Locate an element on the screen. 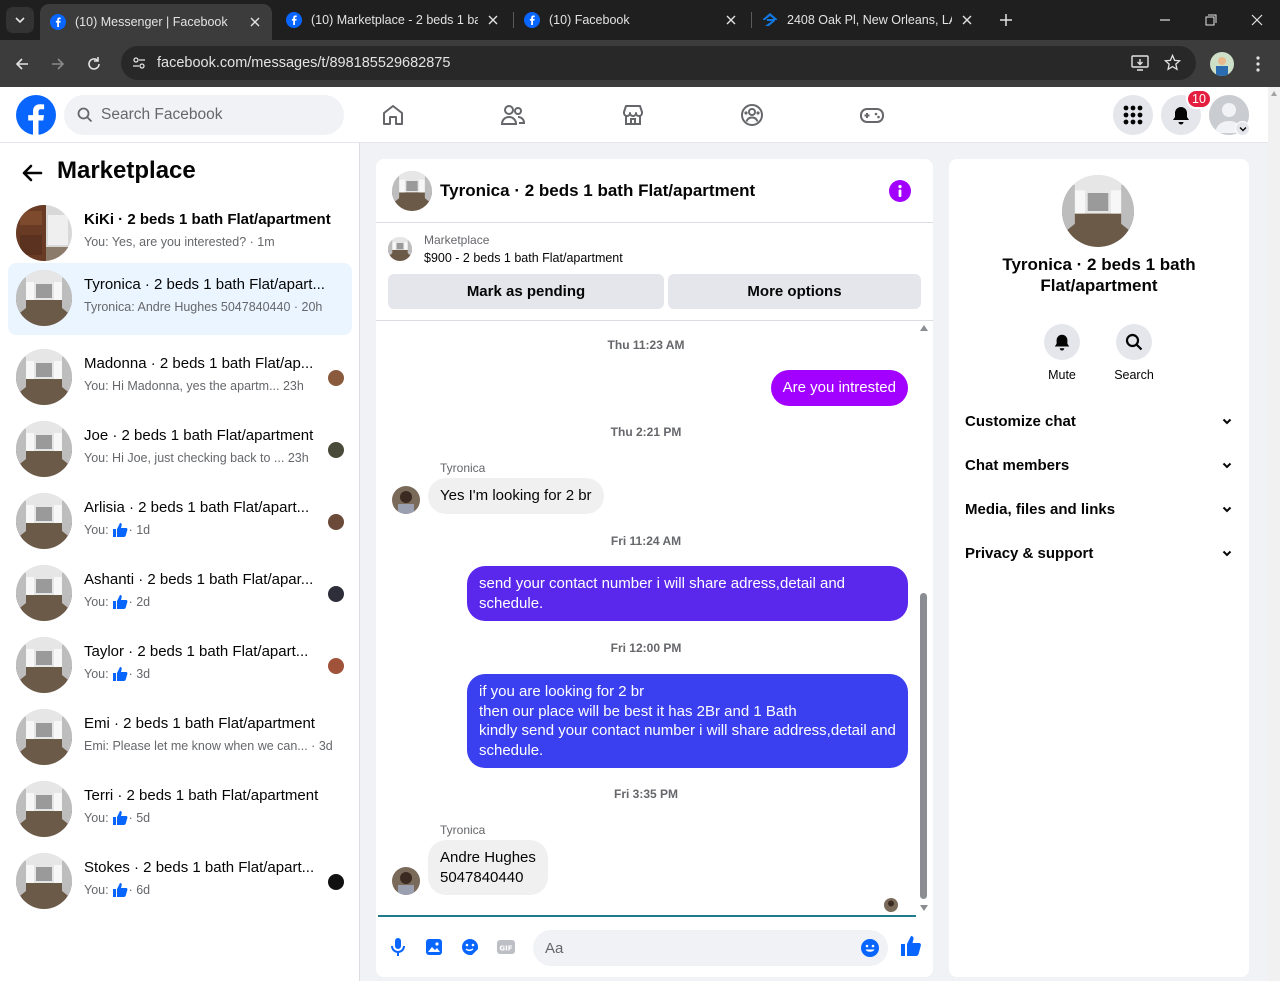 The height and width of the screenshot is (981, 1280). preview-time: · 1d is located at coordinates (139, 530).